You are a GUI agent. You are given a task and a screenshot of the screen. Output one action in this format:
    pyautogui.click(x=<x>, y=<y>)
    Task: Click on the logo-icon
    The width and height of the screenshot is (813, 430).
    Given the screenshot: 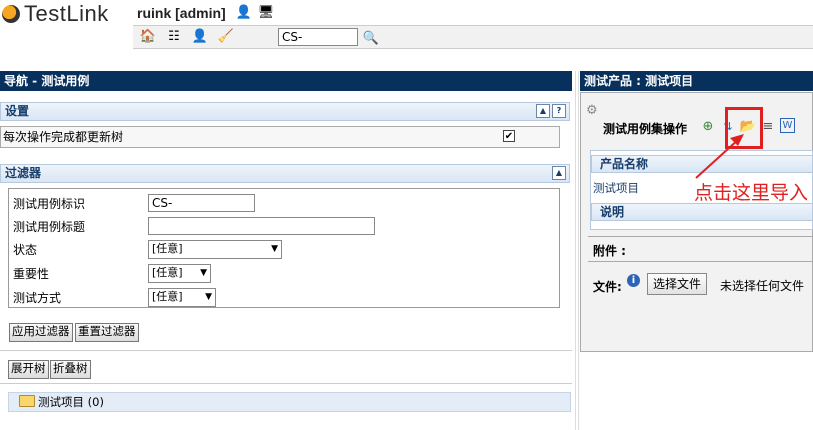 What is the action you would take?
    pyautogui.click(x=11, y=14)
    